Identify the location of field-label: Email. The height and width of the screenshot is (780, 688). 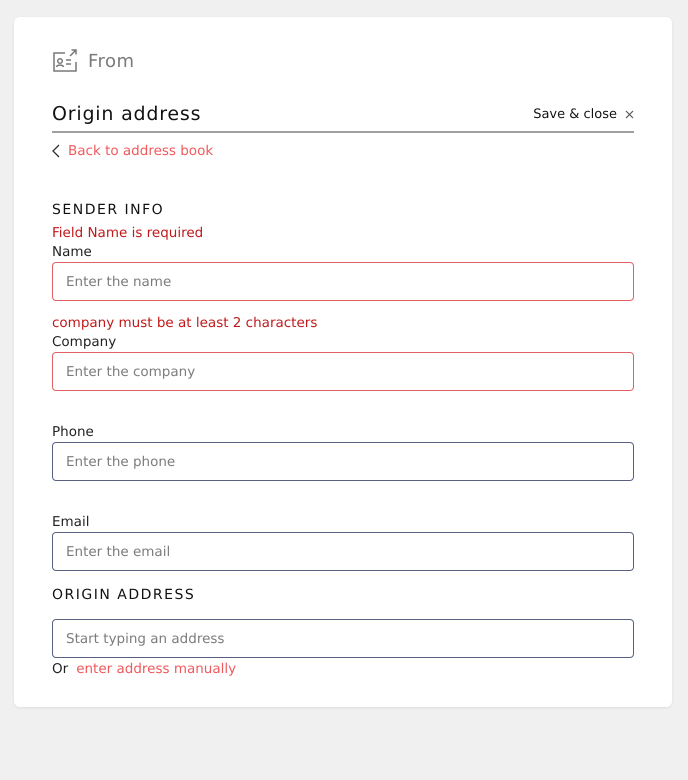
(71, 522).